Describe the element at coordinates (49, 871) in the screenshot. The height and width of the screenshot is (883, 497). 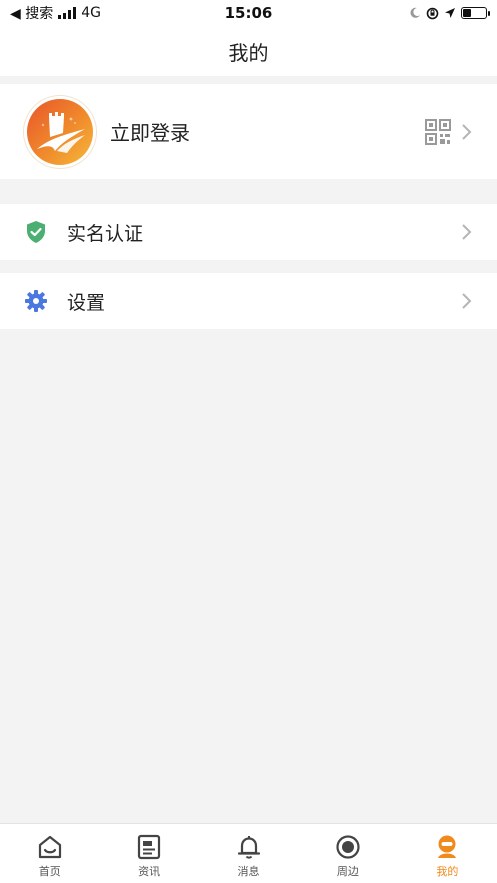
I see `tab-label: 首页` at that location.